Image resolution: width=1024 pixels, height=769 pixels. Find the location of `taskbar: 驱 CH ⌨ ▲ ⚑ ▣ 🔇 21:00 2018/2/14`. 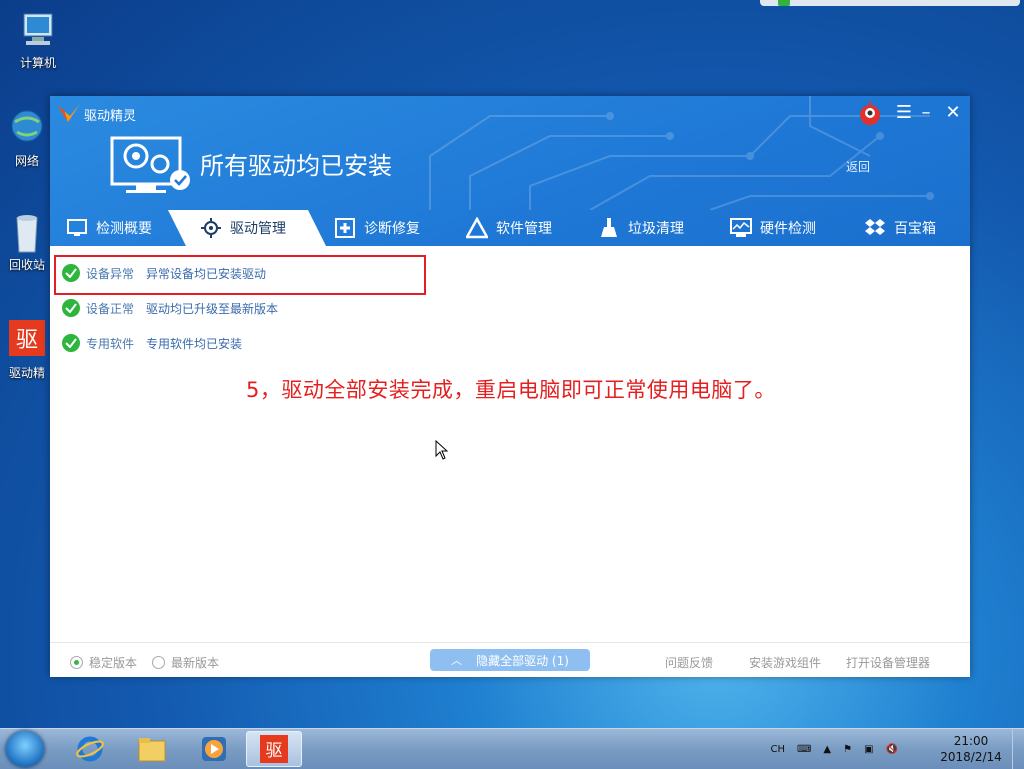

taskbar: 驱 CH ⌨ ▲ ⚑ ▣ 🔇 21:00 2018/2/14 is located at coordinates (512, 748).